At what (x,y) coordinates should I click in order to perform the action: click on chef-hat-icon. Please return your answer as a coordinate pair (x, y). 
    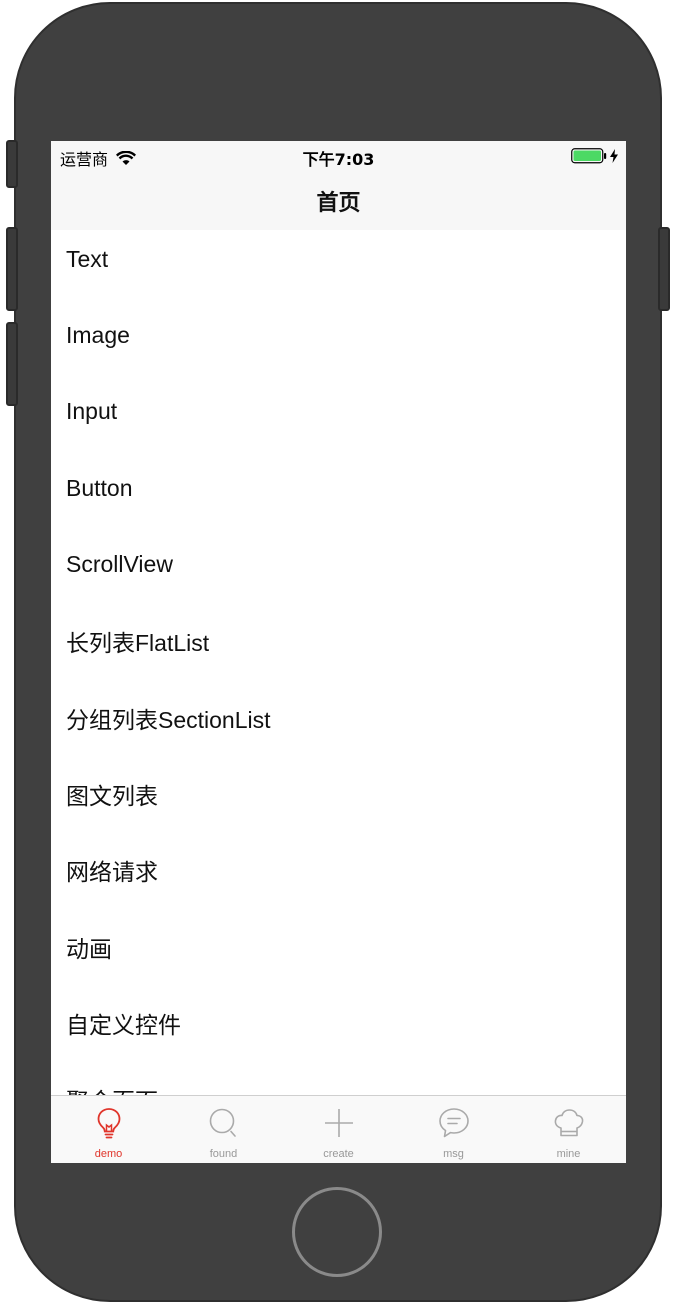
    Looking at the image, I should click on (568, 1123).